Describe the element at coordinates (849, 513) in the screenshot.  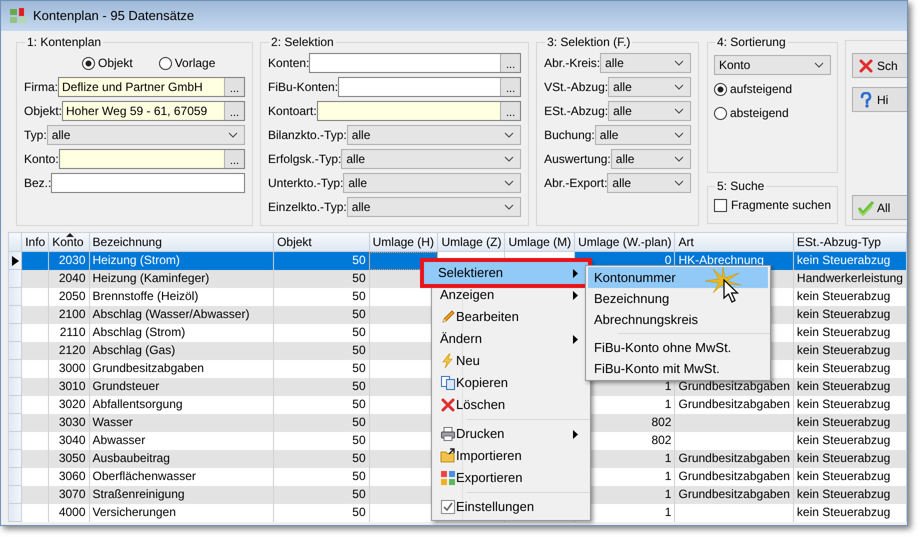
I see `table-cell: kein Steuerabzug` at that location.